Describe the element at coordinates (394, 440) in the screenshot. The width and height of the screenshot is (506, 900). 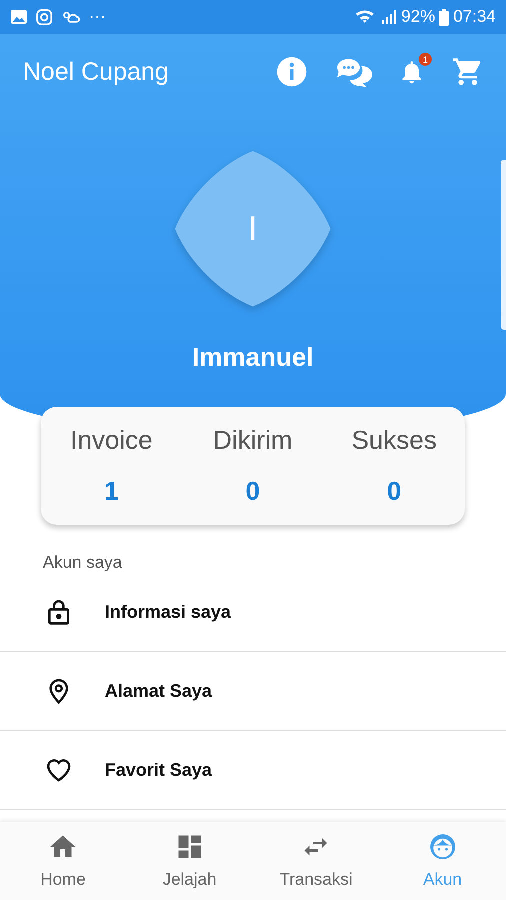
I see `stat-label: Sukses` at that location.